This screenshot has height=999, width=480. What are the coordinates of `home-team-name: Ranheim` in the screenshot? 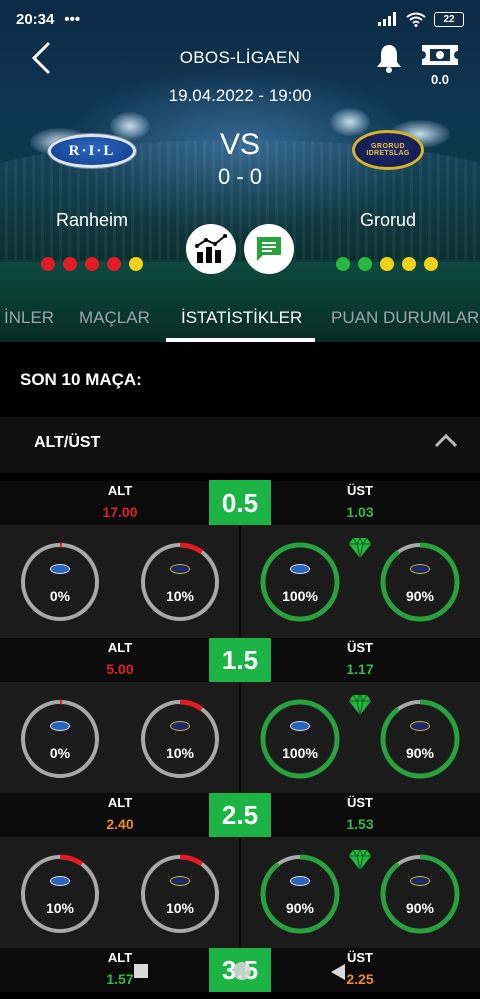 It's located at (92, 220).